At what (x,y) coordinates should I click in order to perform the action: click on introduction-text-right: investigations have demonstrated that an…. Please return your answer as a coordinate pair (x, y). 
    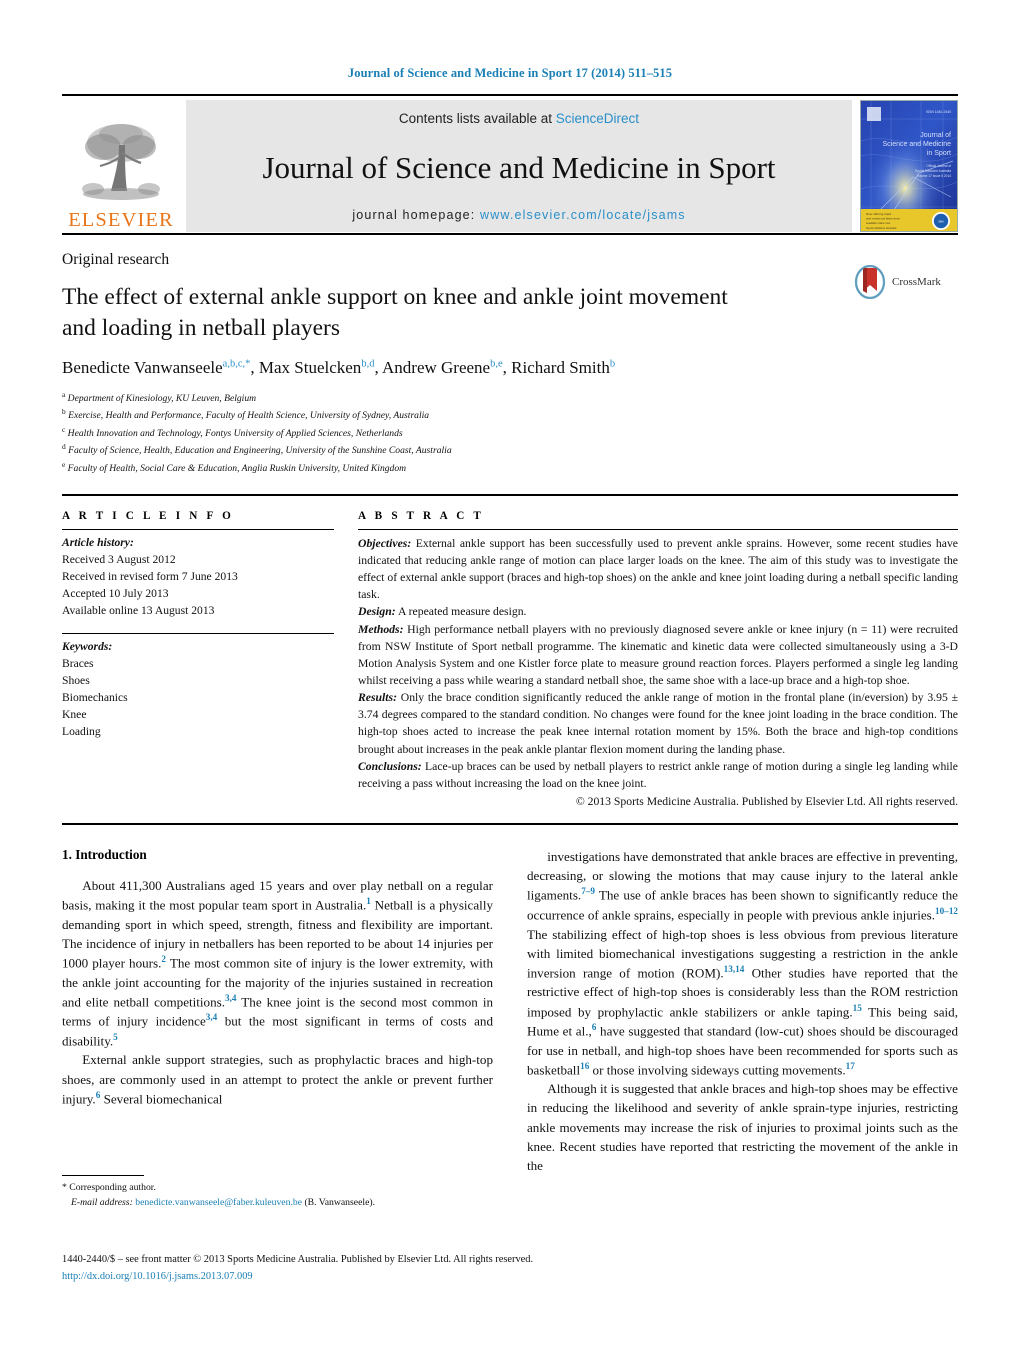
    Looking at the image, I should click on (742, 1011).